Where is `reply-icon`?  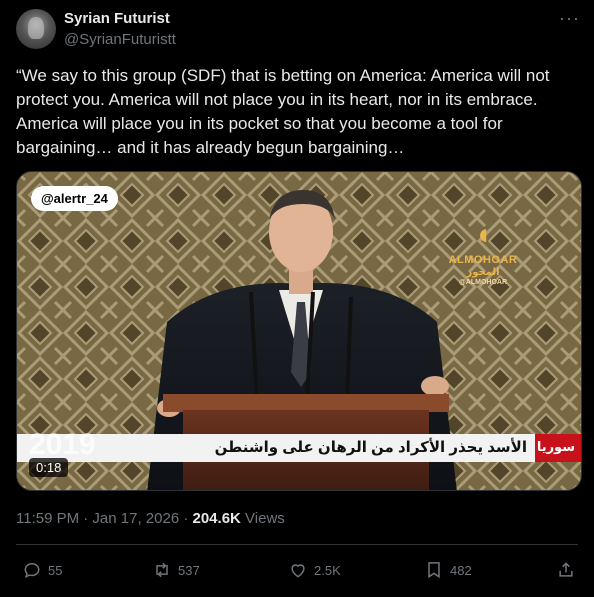
reply-icon is located at coordinates (32, 570).